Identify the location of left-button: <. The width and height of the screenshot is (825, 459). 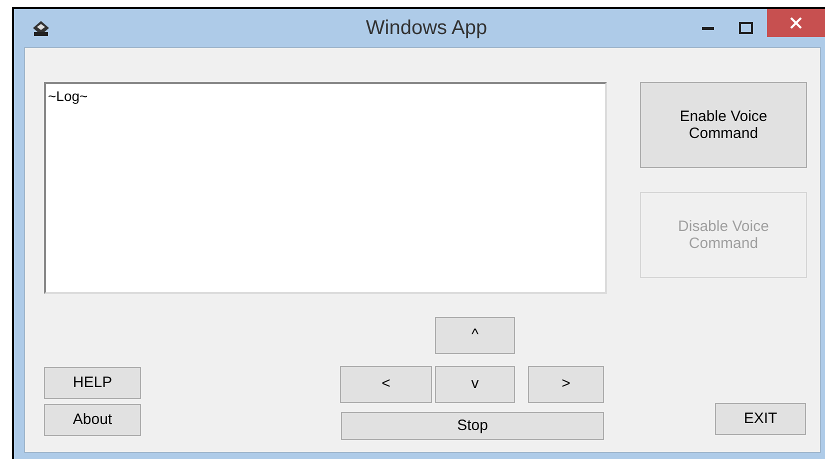
(386, 384).